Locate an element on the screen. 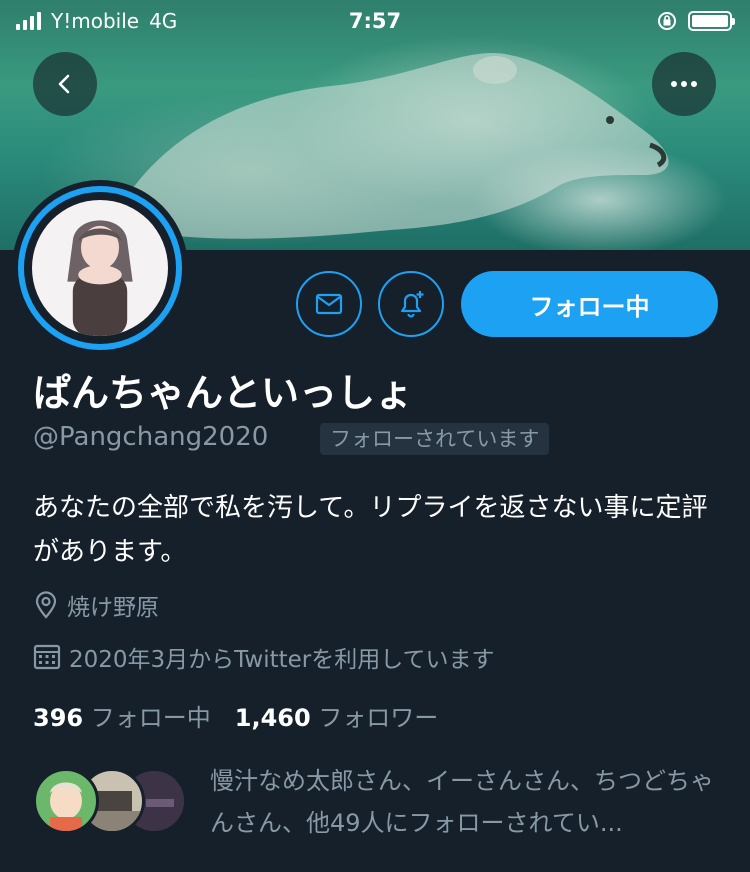 This screenshot has height=872, width=750. join-date-text: 2020年3月からTwitterを利用しています is located at coordinates (282, 660).